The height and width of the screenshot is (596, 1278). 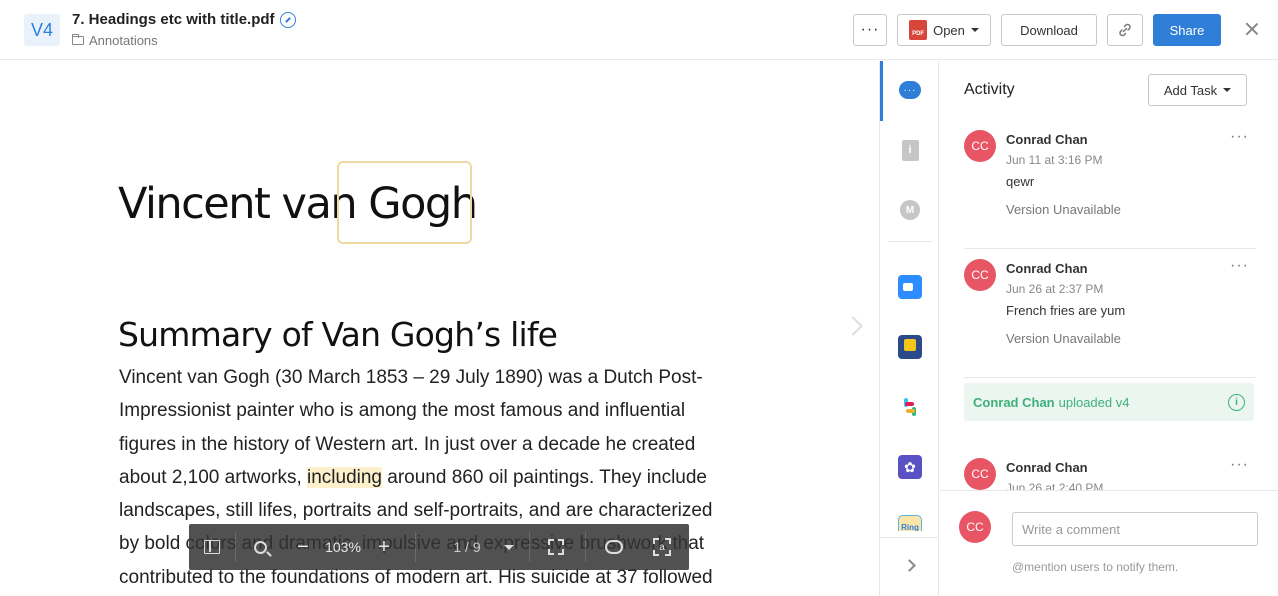 I want to click on comment-text: qewr, so click(x=1020, y=181).